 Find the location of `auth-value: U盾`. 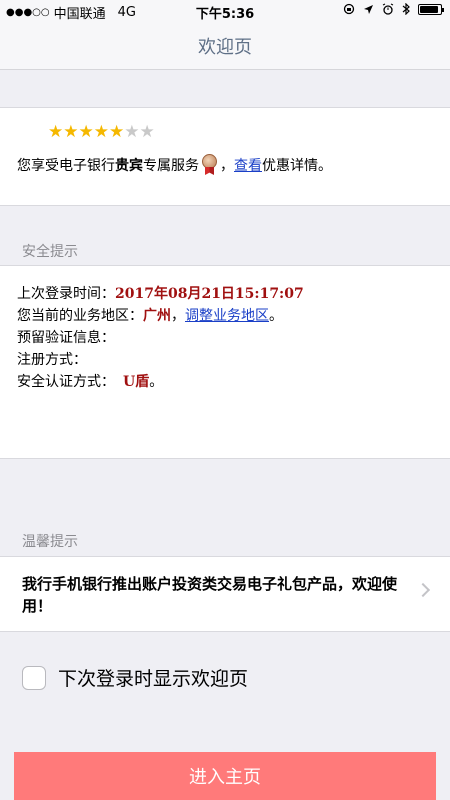

auth-value: U盾 is located at coordinates (136, 382).